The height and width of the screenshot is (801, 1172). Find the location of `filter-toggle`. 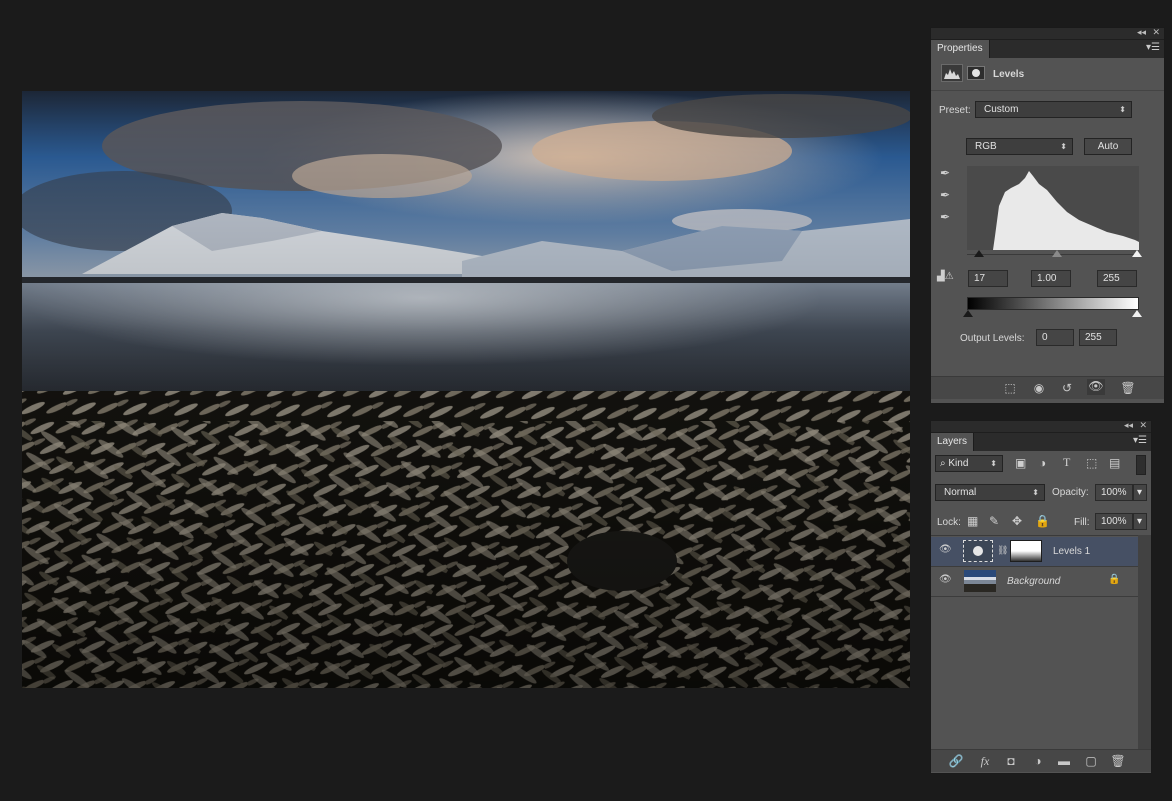

filter-toggle is located at coordinates (1141, 465).